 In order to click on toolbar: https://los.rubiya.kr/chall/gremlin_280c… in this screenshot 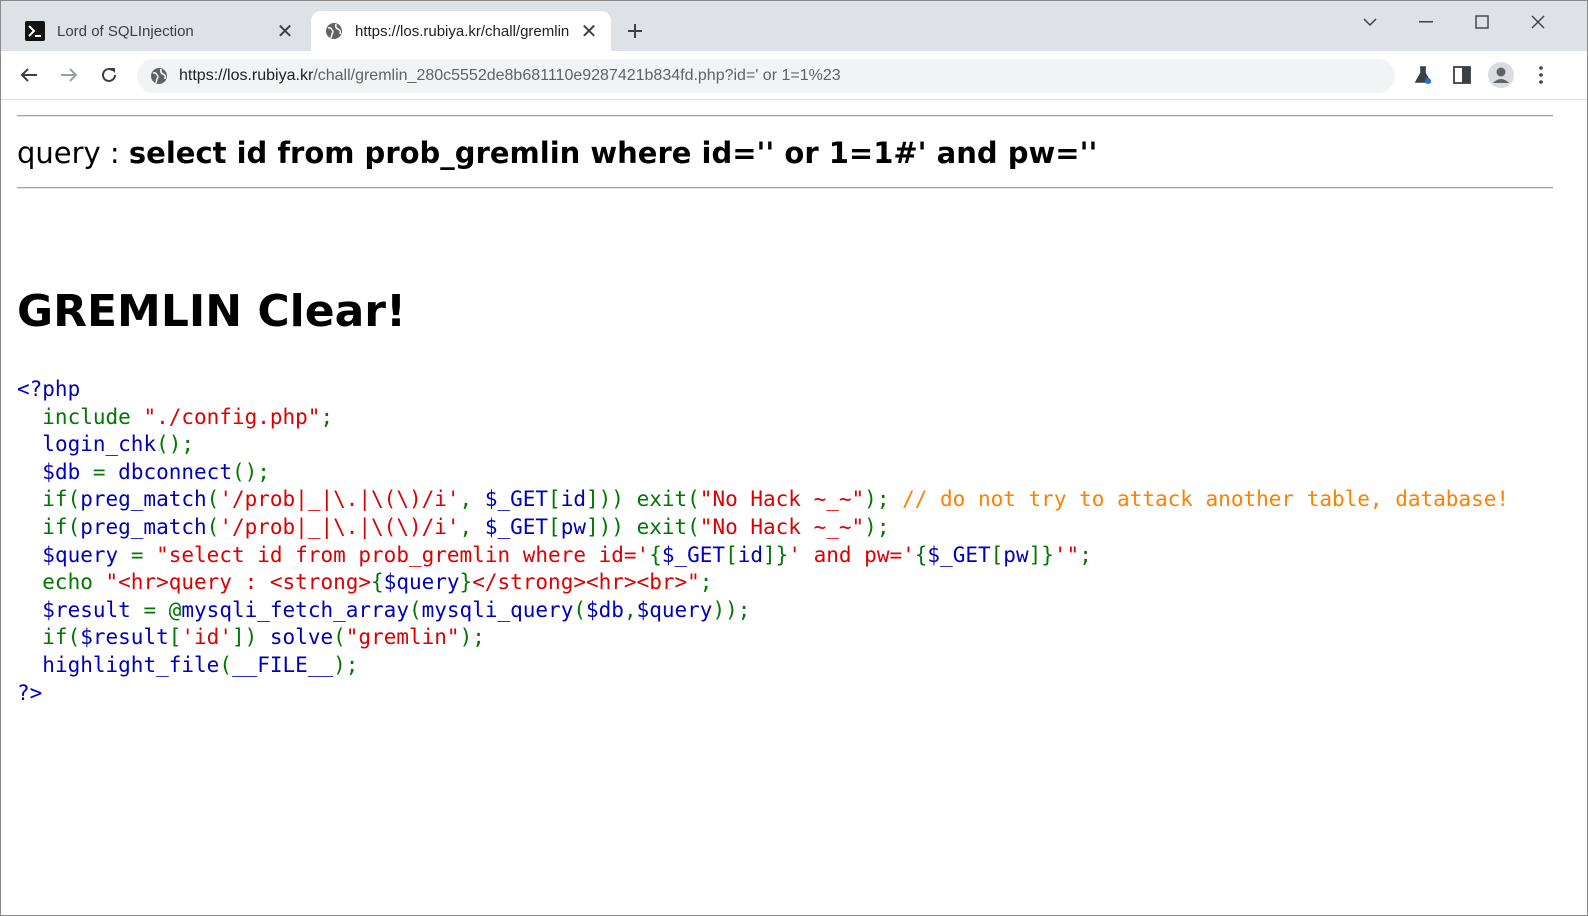, I will do `click(794, 75)`.